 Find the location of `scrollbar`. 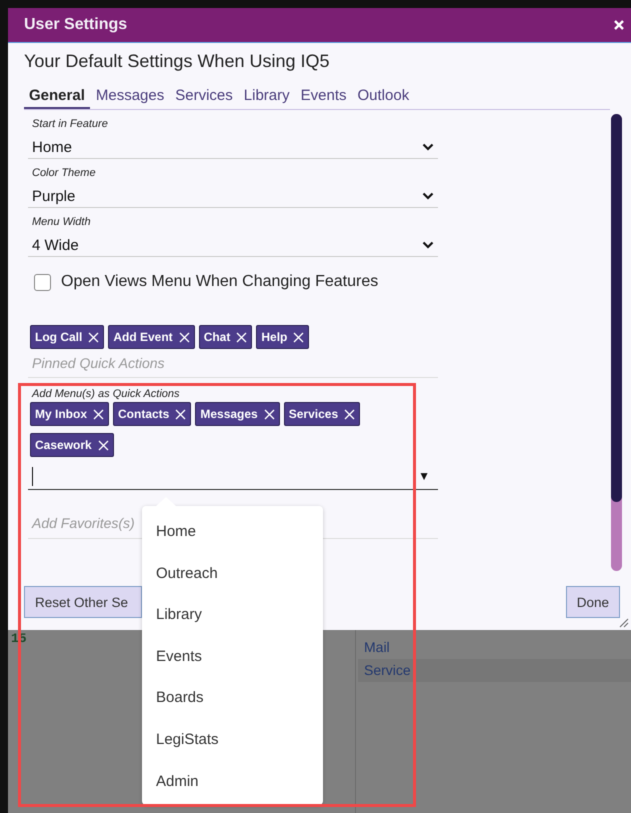

scrollbar is located at coordinates (616, 342).